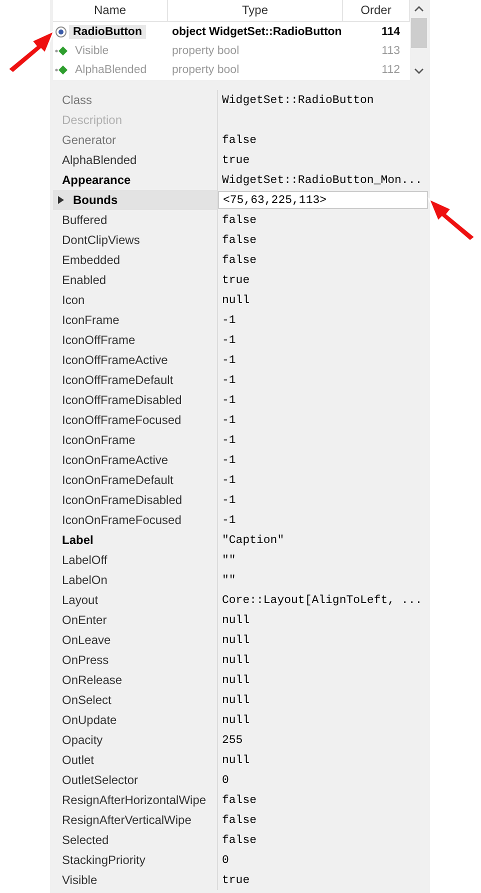 Image resolution: width=481 pixels, height=893 pixels. Describe the element at coordinates (391, 50) in the screenshot. I see `order-text: 113` at that location.